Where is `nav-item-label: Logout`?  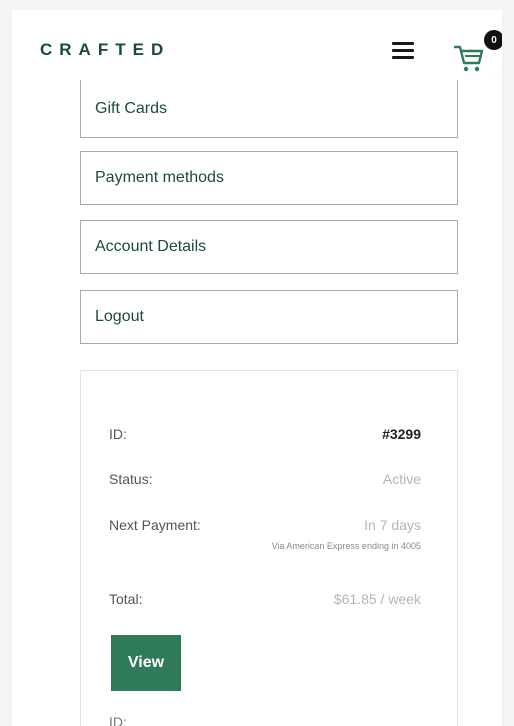
nav-item-label: Logout is located at coordinates (119, 316).